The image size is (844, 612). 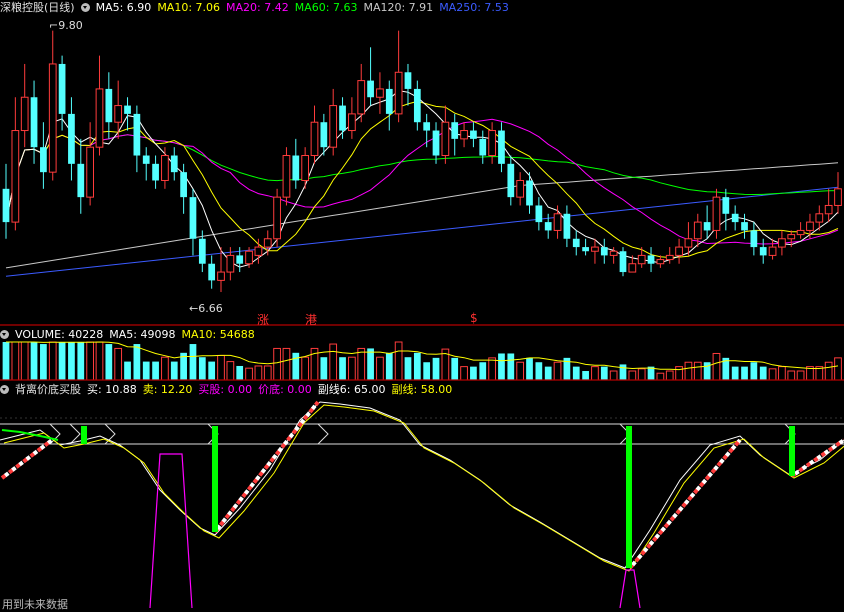 I want to click on volume-bars, so click(x=422, y=361).